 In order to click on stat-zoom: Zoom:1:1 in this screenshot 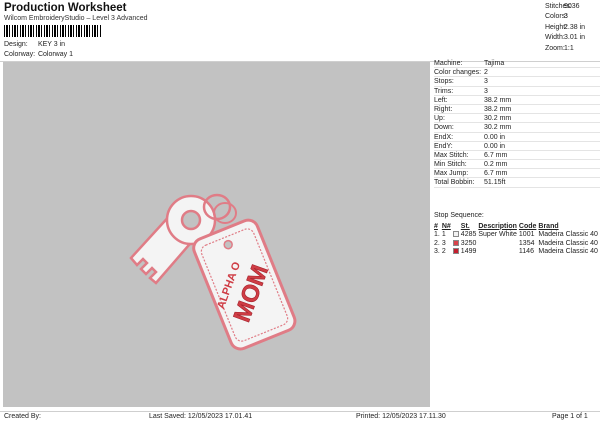, I will do `click(559, 48)`.